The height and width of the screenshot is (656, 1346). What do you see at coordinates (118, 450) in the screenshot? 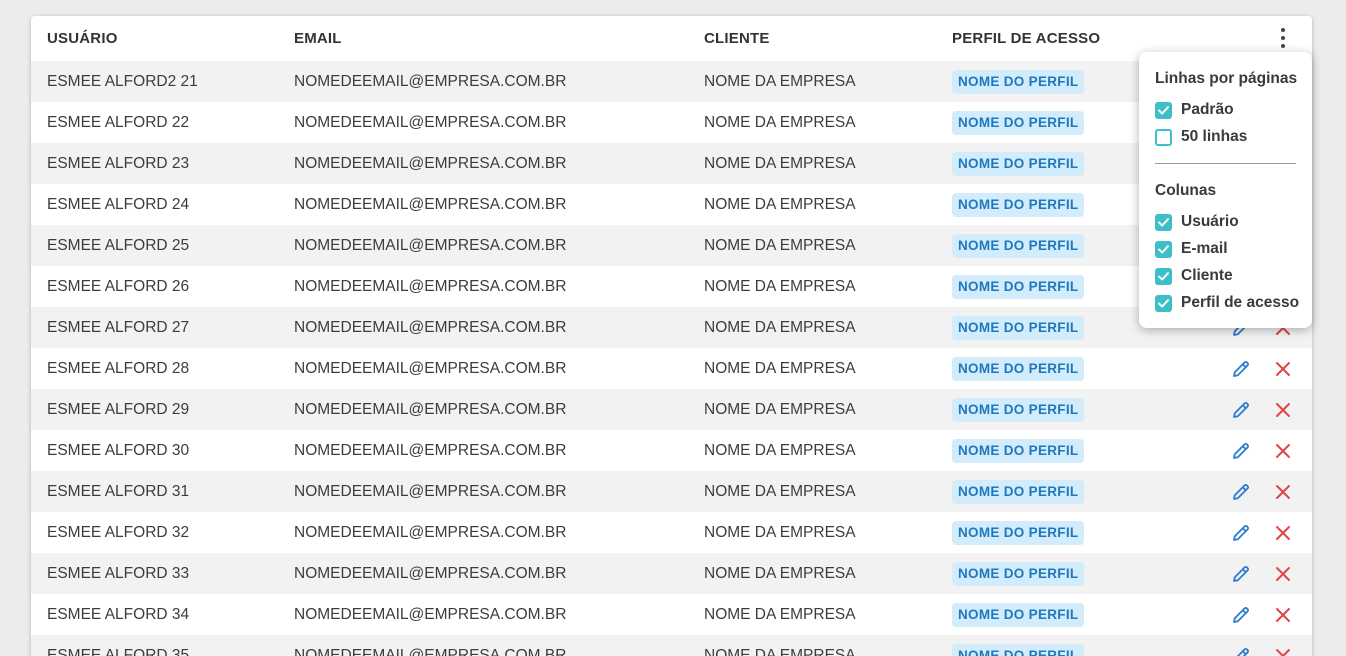
I see `cell-user: ESMEE ALFORD 30` at bounding box center [118, 450].